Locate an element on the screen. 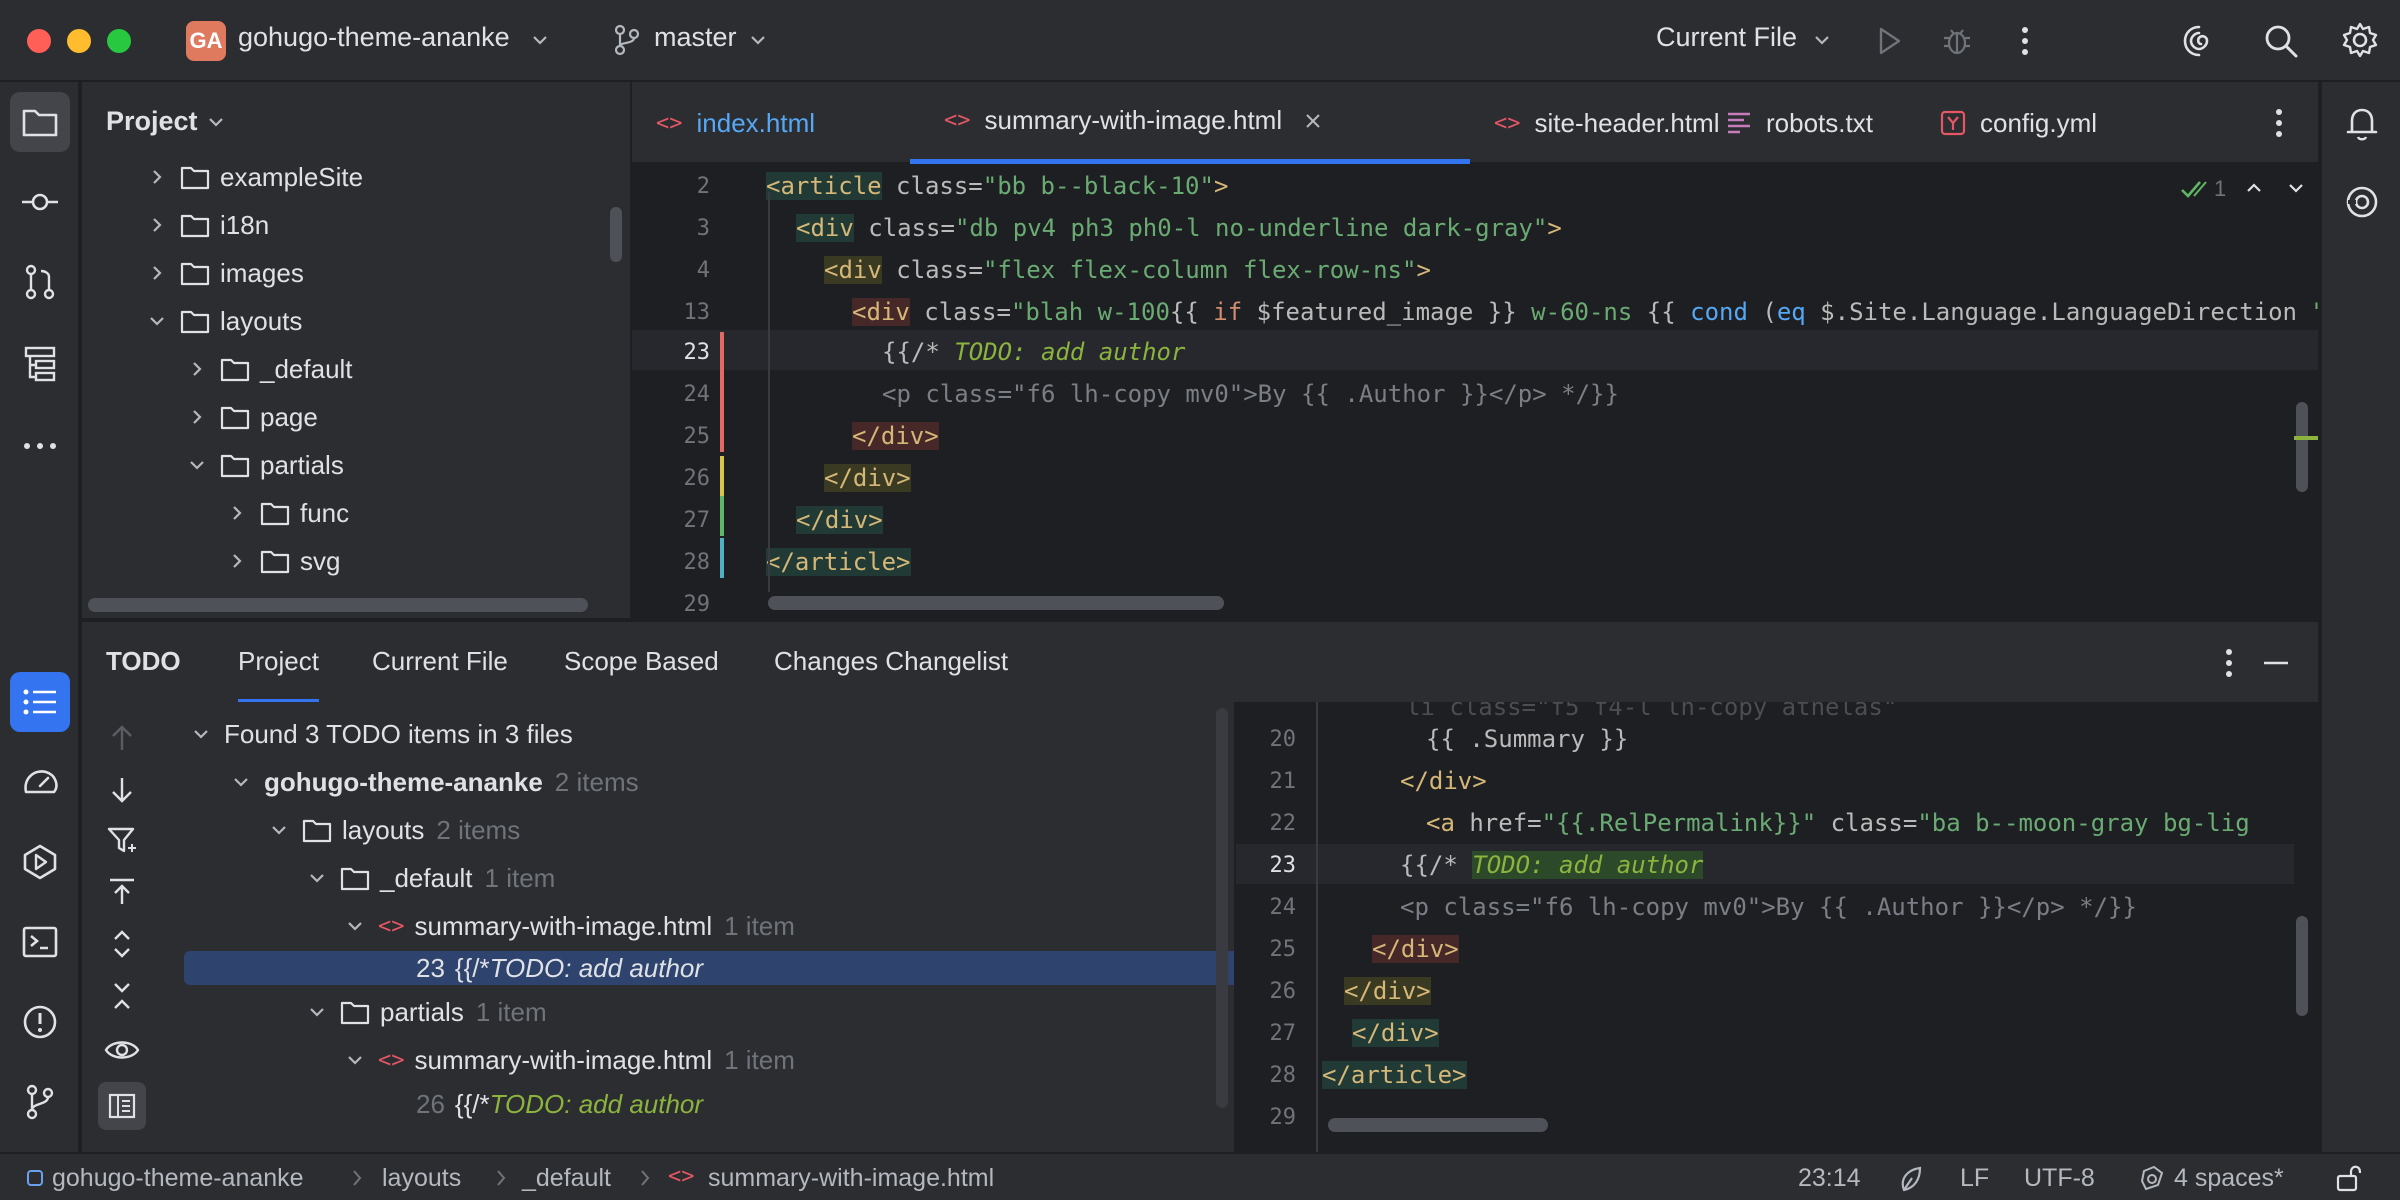 This screenshot has height=1200, width=2400. readonly-icon is located at coordinates (1912, 1179).